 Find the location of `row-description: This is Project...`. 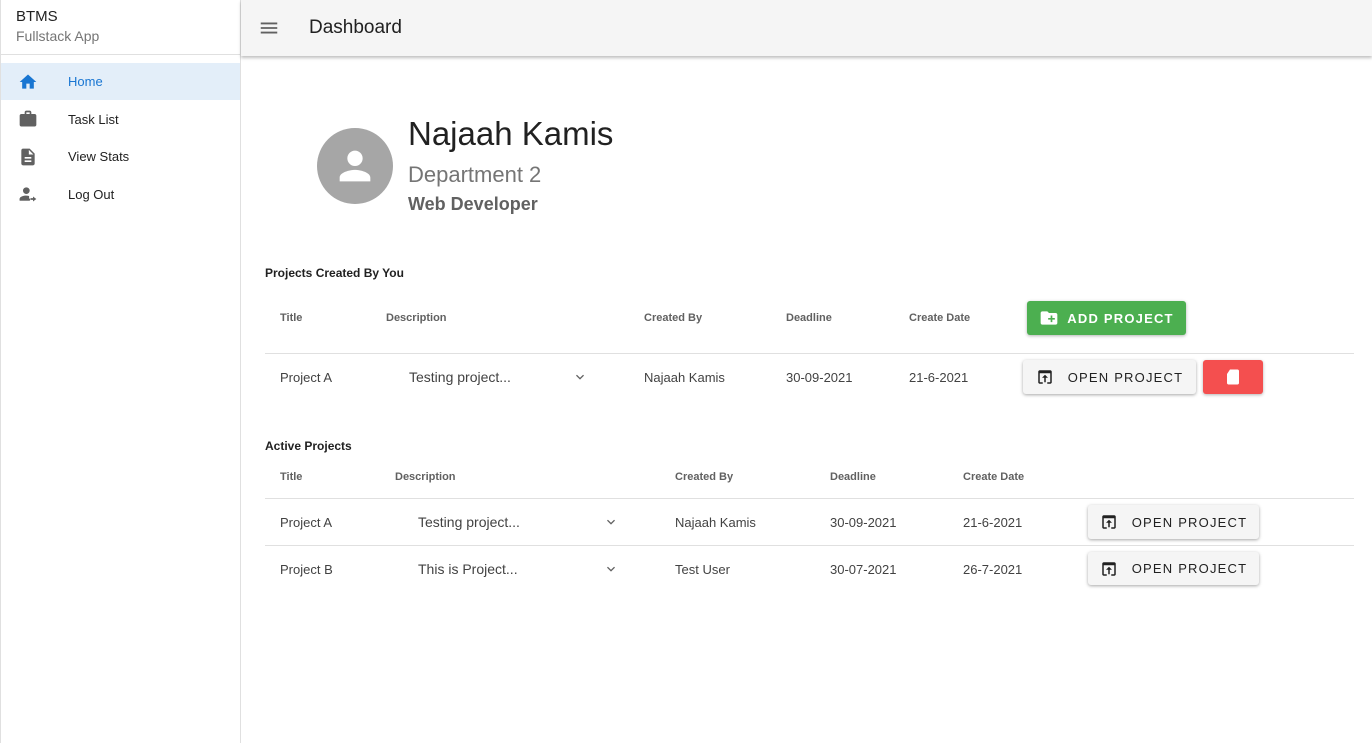

row-description: This is Project... is located at coordinates (468, 569).